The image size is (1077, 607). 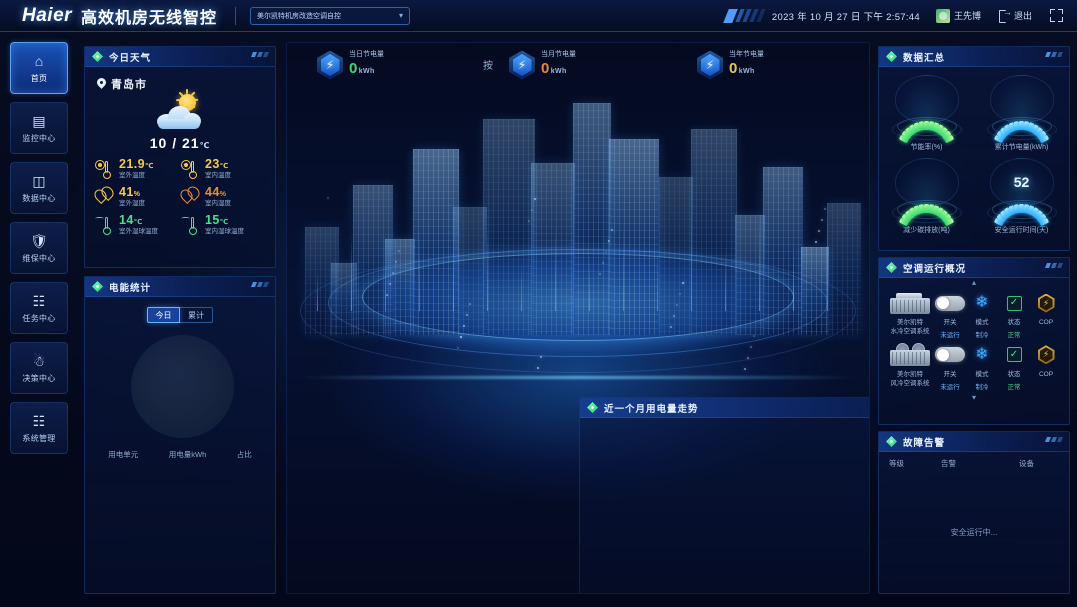 I want to click on sidebar-item-label: 系统管理, so click(x=39, y=438).